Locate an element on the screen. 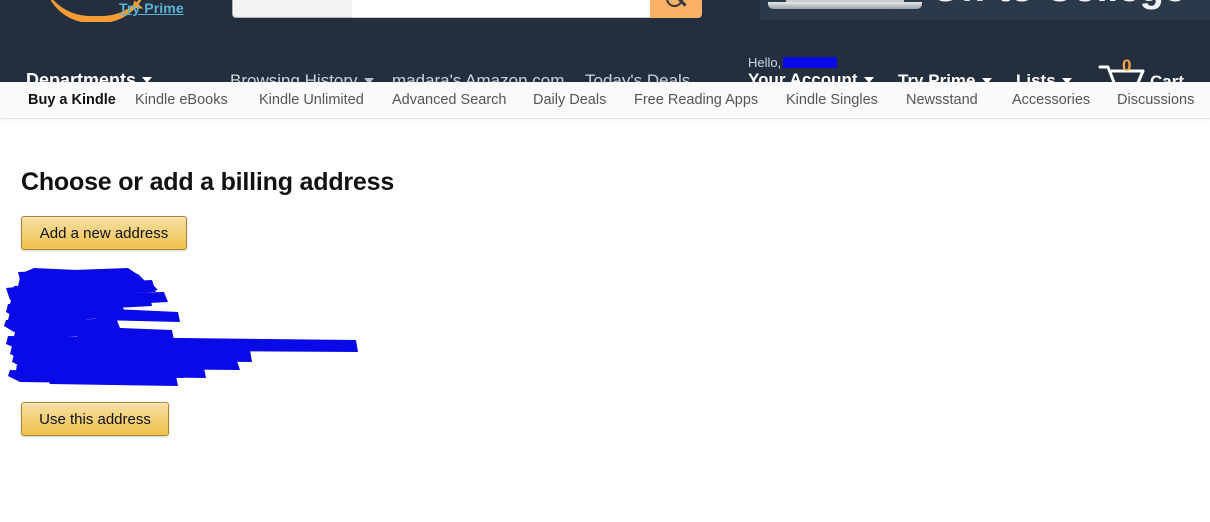 The image size is (1210, 522). top-header-strip: Try Prime Off to College BLACK+DECKER is located at coordinates (605, 11).